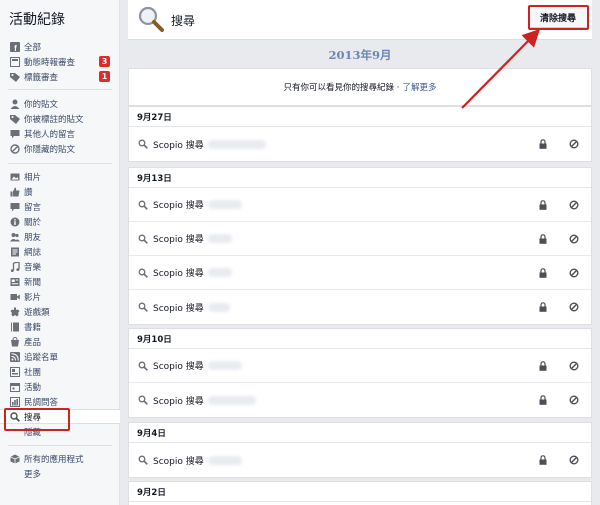 This screenshot has width=600, height=505. I want to click on sidebar-item-label: 讚, so click(28, 192).